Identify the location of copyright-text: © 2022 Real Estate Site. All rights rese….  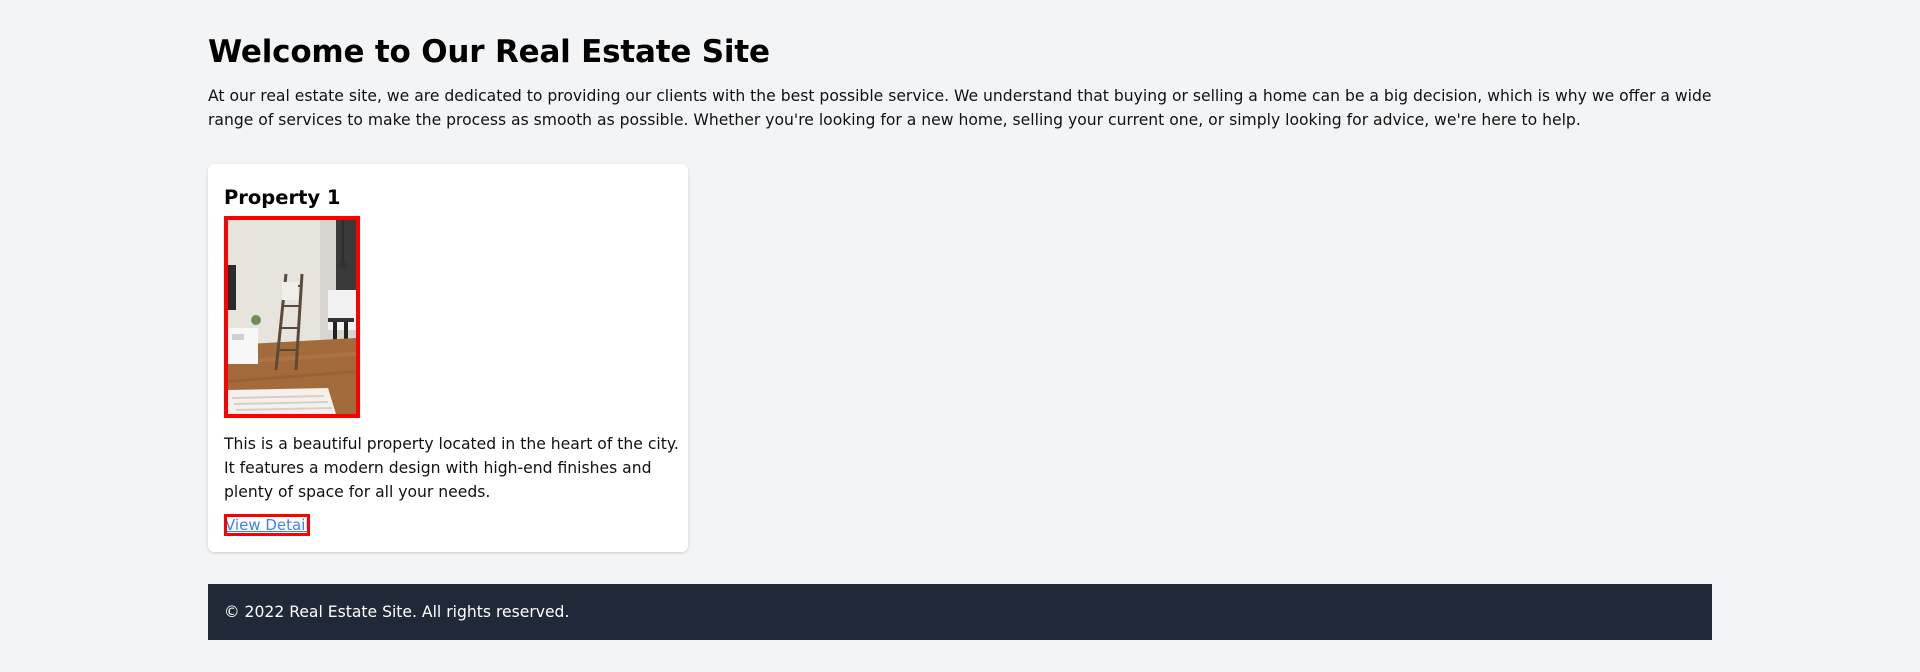
(397, 612).